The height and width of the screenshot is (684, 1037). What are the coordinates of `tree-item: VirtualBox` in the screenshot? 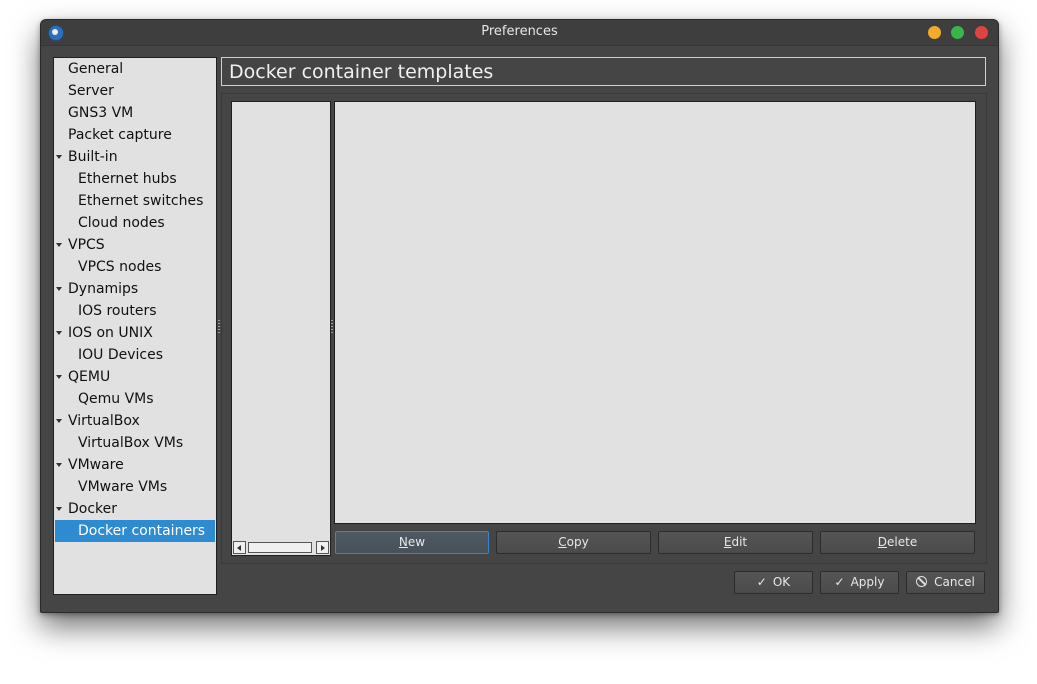 It's located at (135, 421).